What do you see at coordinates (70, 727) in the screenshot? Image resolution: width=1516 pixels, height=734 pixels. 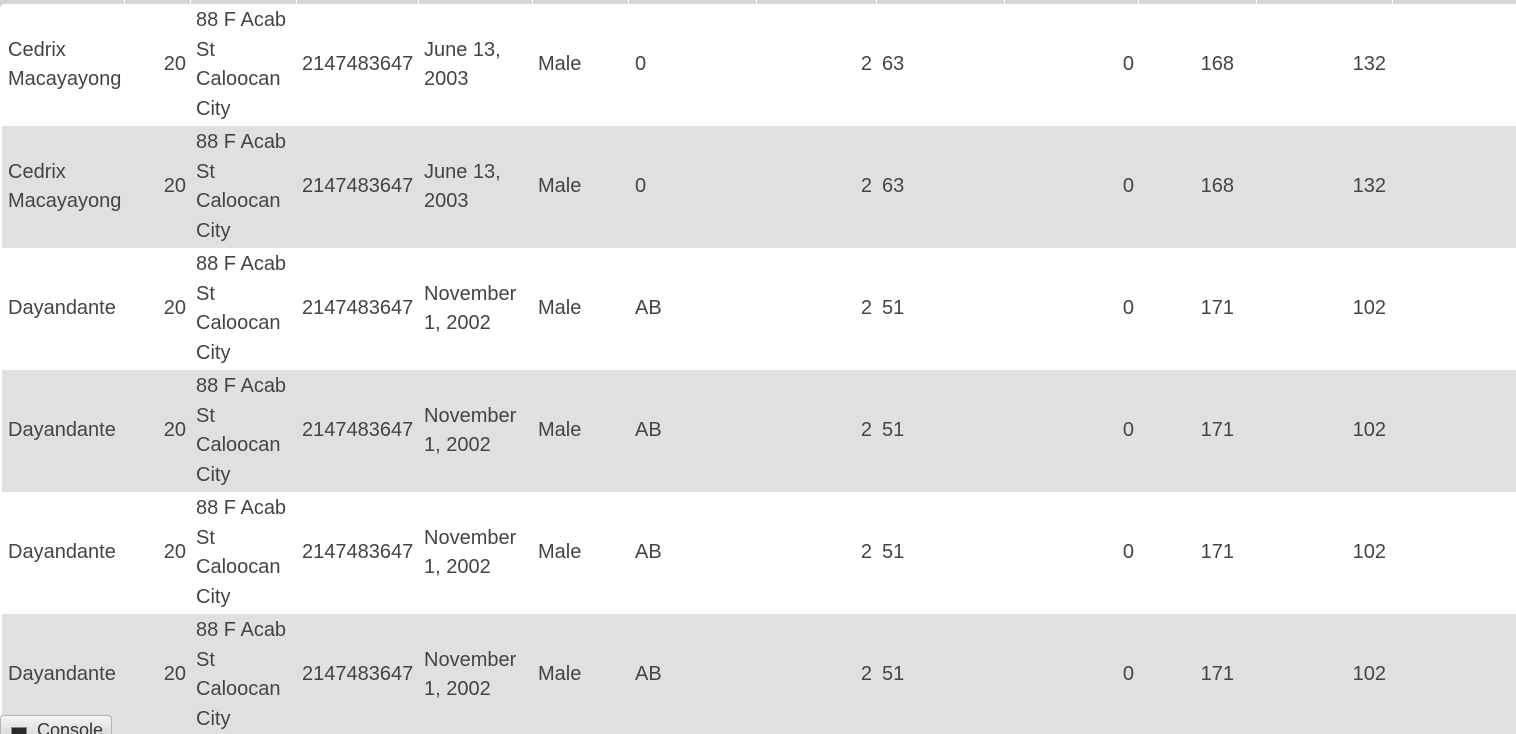 I see `console-label: Console` at bounding box center [70, 727].